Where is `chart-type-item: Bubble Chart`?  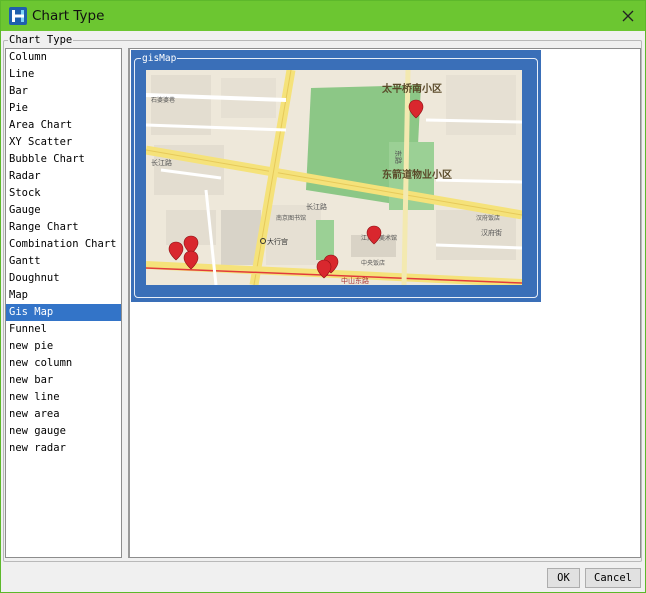 chart-type-item: Bubble Chart is located at coordinates (63, 159).